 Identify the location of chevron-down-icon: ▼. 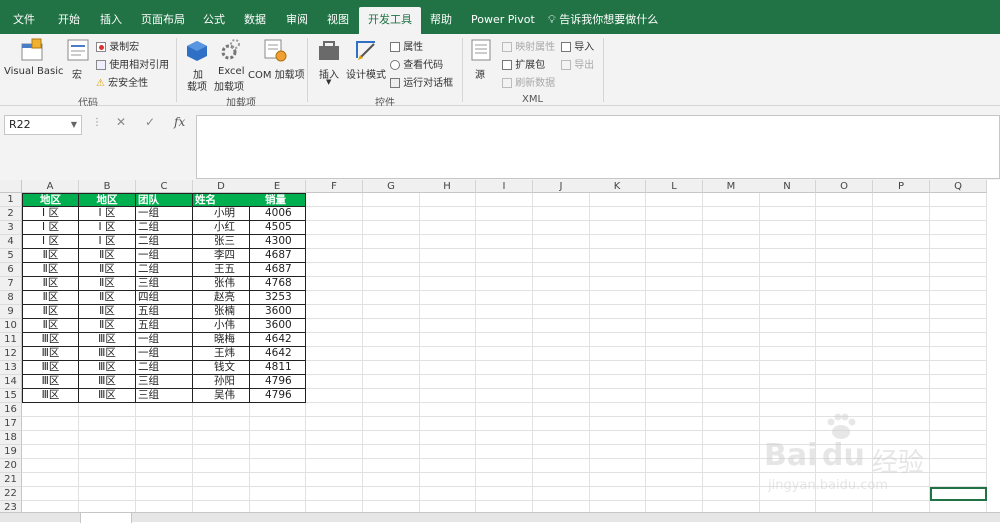
(74, 125).